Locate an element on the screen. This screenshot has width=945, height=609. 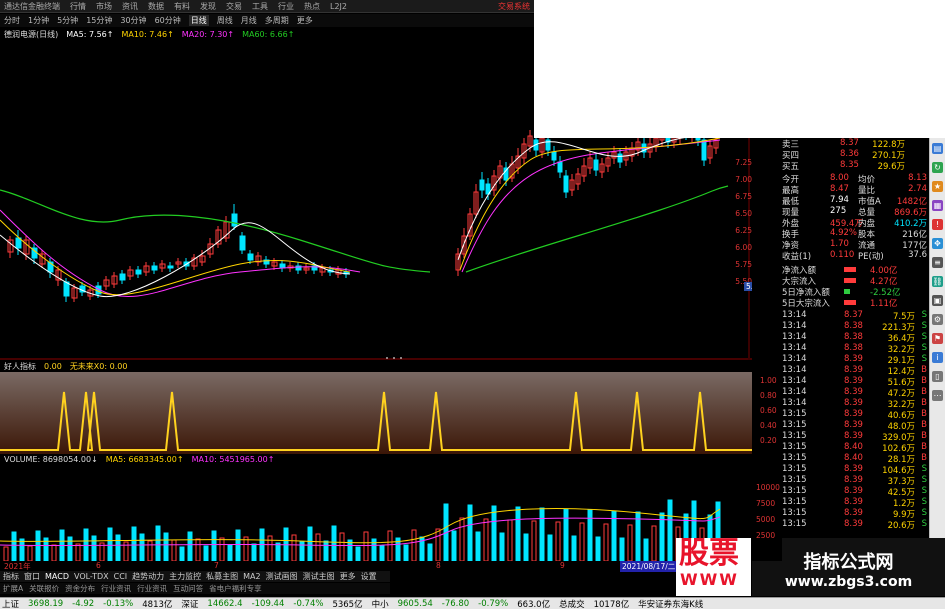
volume-tick: 2500 is located at coordinates (766, 535).